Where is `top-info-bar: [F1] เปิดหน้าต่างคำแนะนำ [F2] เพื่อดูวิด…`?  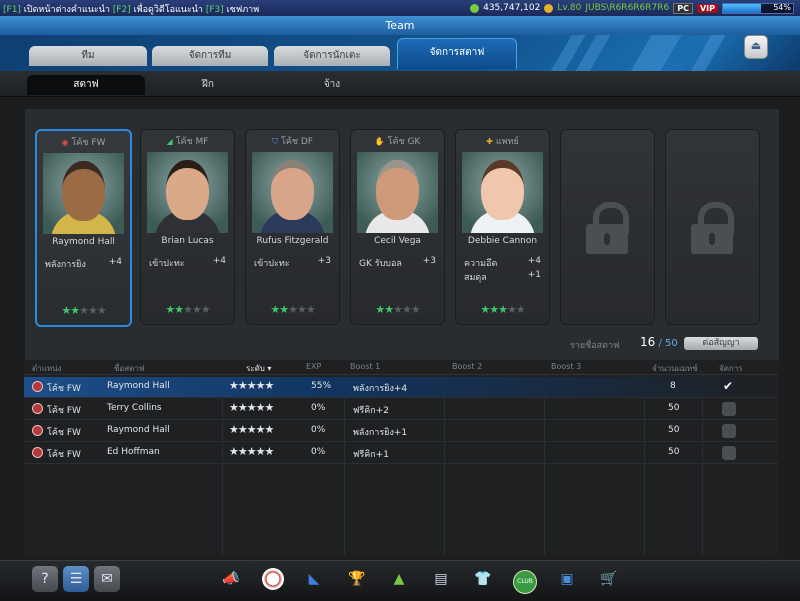 top-info-bar: [F1] เปิดหน้าต่างคำแนะนำ [F2] เพื่อดูวิด… is located at coordinates (400, 8).